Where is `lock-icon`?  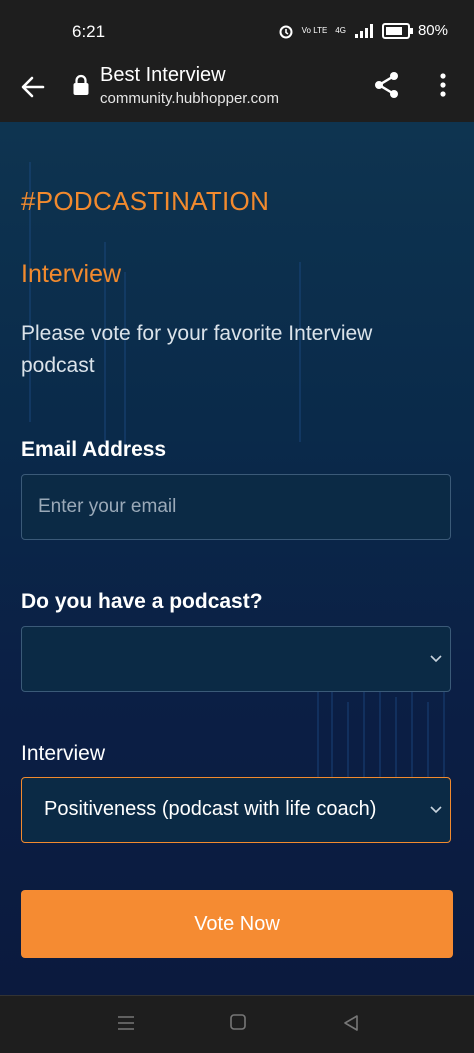 lock-icon is located at coordinates (81, 84).